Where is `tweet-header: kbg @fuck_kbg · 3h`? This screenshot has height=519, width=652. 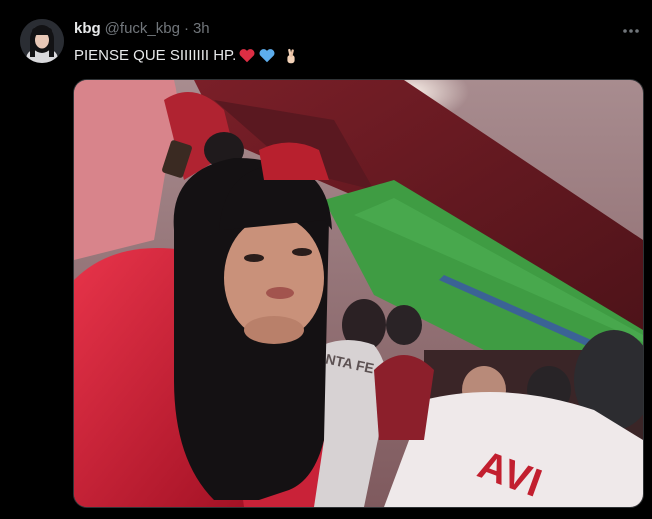
tweet-header: kbg @fuck_kbg · 3h is located at coordinates (142, 31).